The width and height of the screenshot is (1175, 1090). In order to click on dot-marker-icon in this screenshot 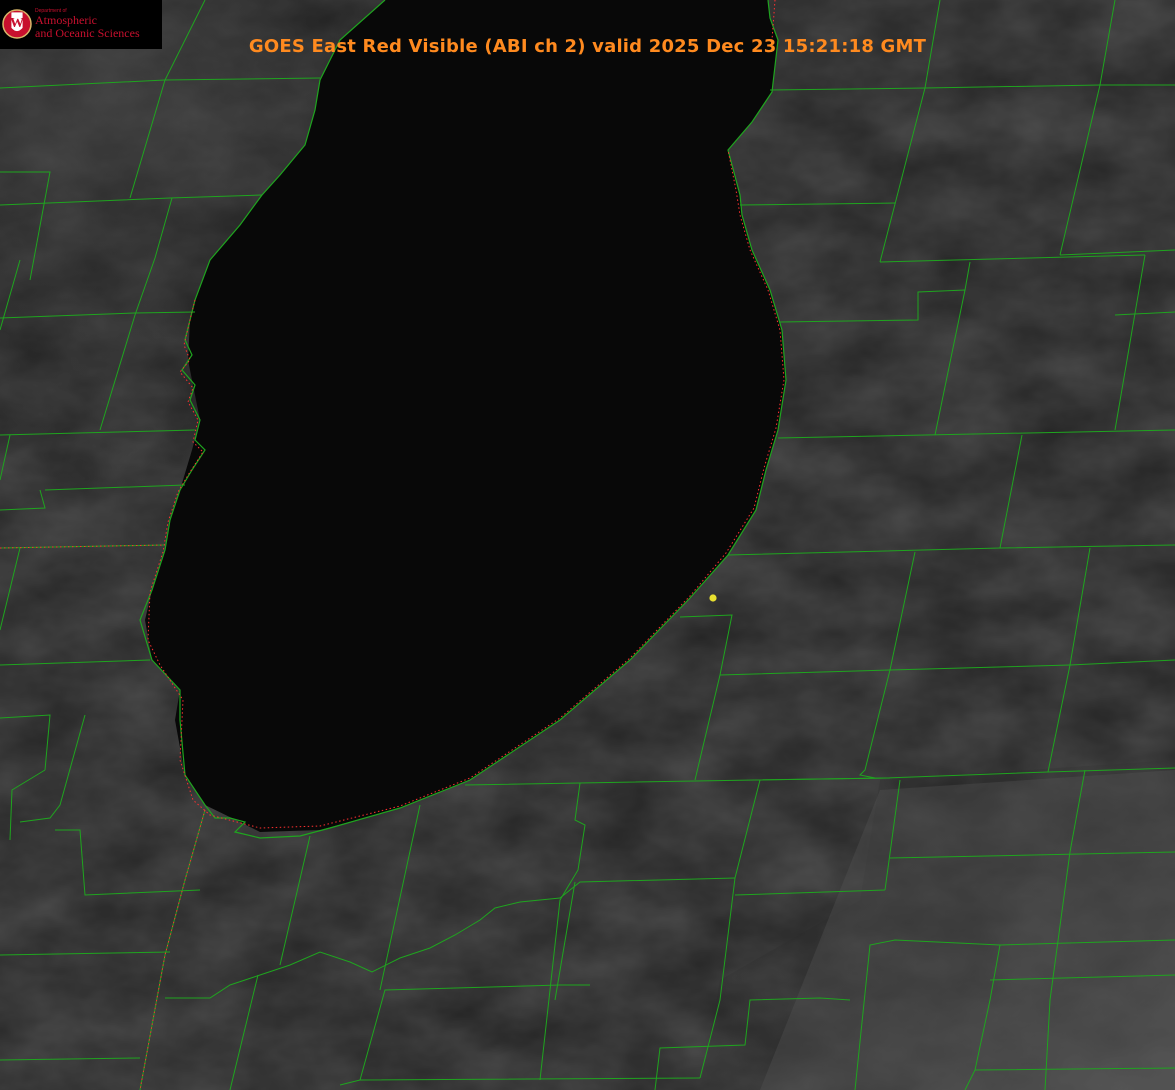, I will do `click(713, 598)`.